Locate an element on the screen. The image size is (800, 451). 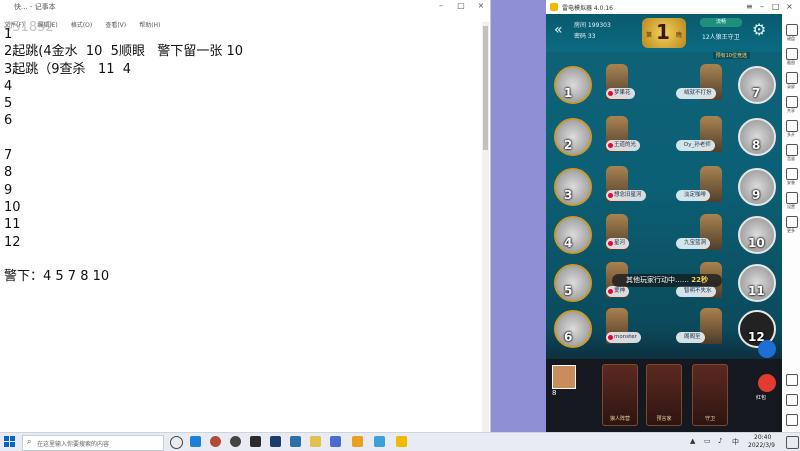
sidebar-label: 音量 is located at coordinates (791, 158).